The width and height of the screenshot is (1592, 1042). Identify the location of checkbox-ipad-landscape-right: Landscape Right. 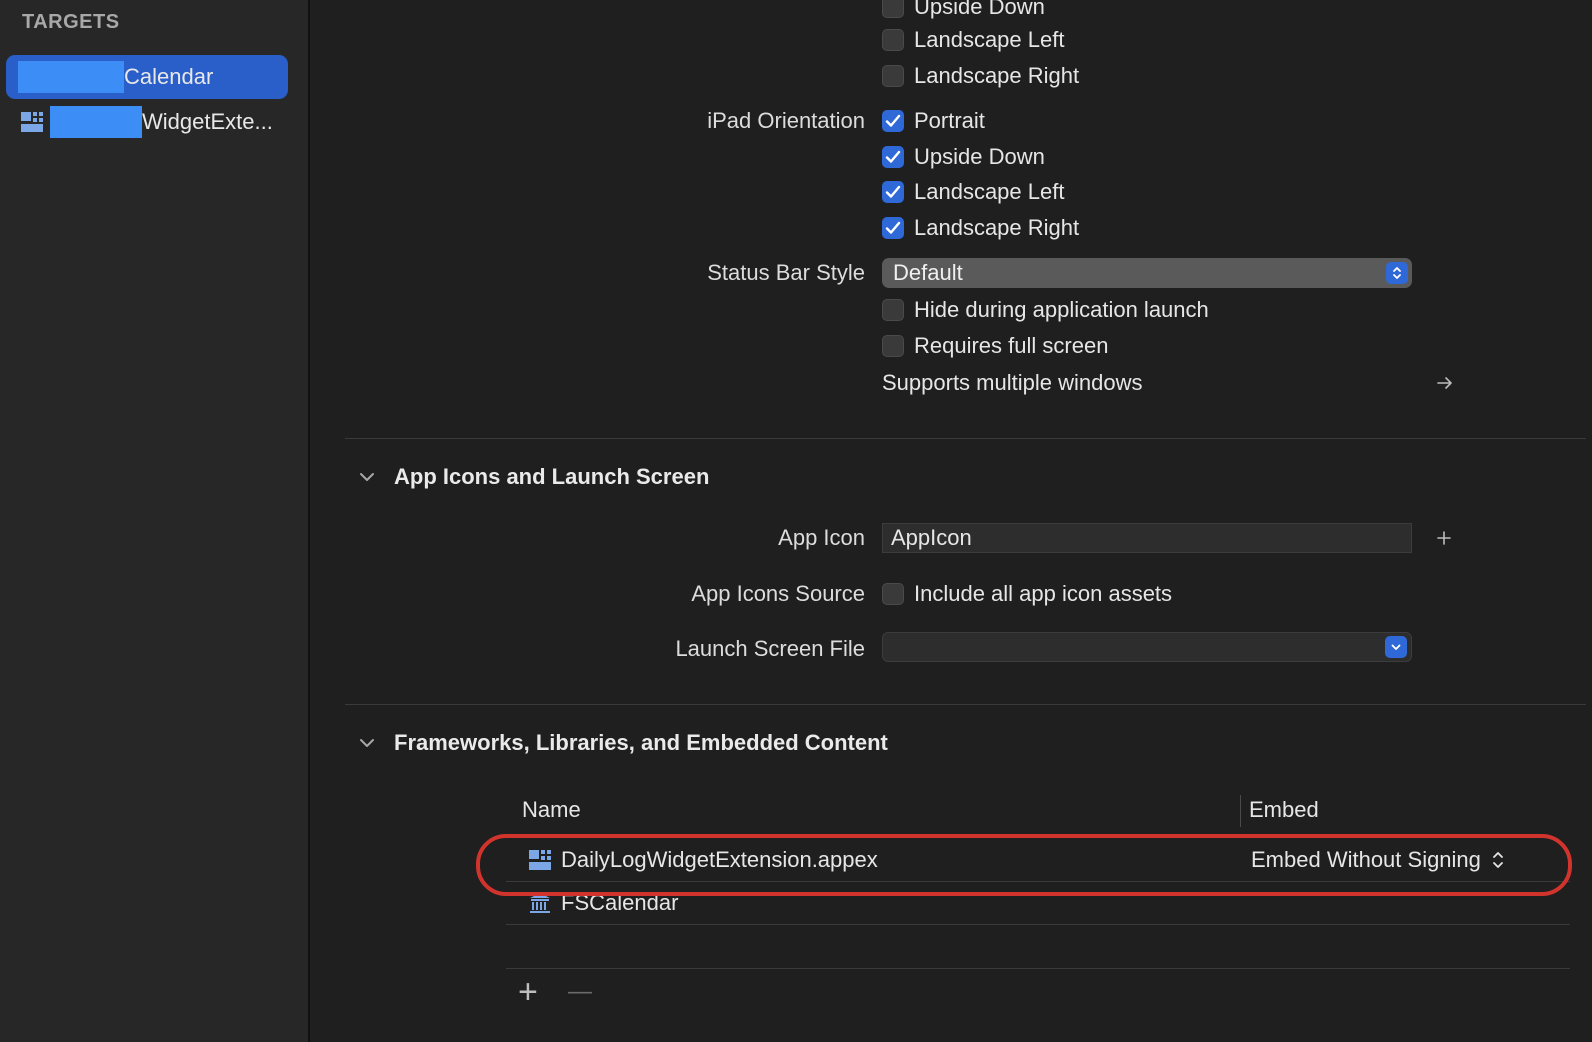
(980, 228).